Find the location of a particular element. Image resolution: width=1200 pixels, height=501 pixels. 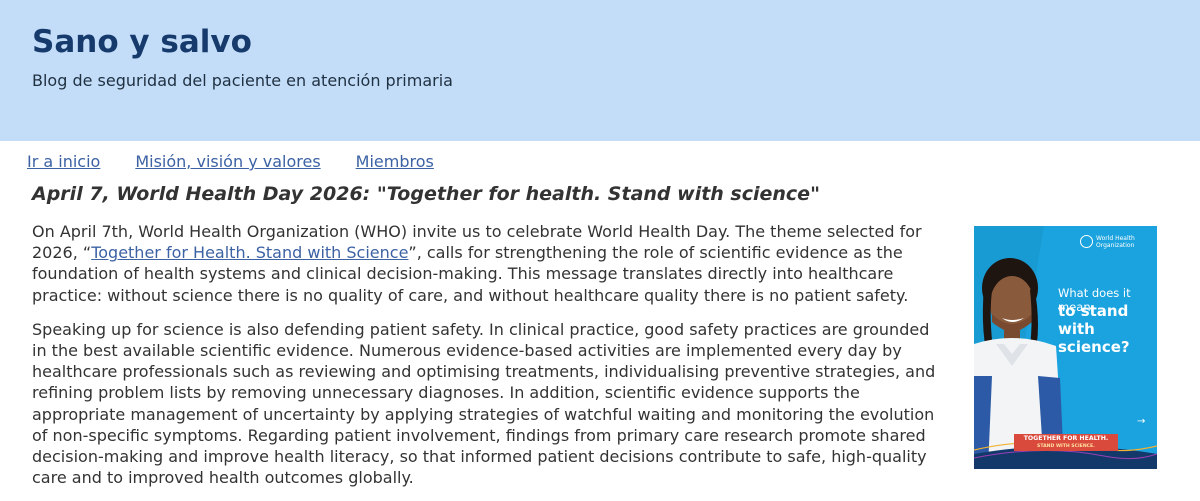

nav-link-members: Miembros is located at coordinates (395, 164).